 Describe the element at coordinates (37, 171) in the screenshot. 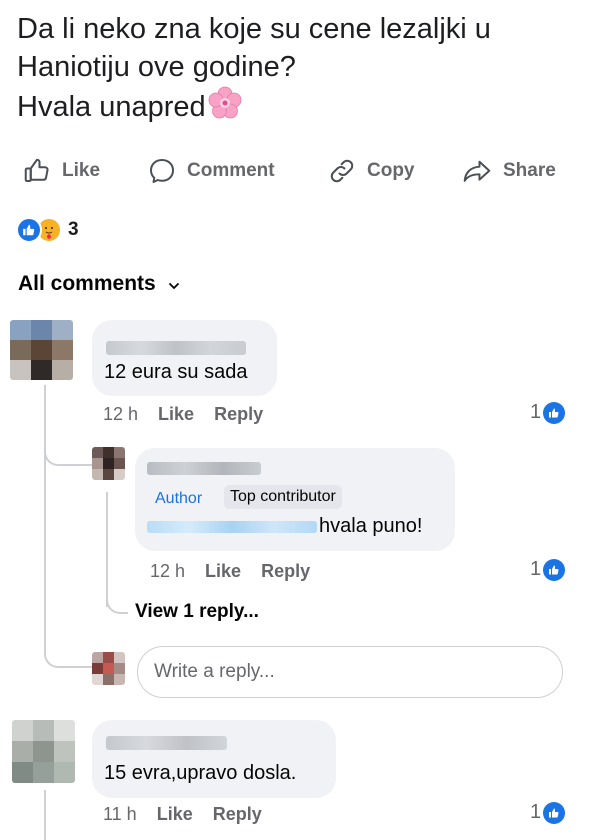

I see `thumbs-up-icon` at that location.